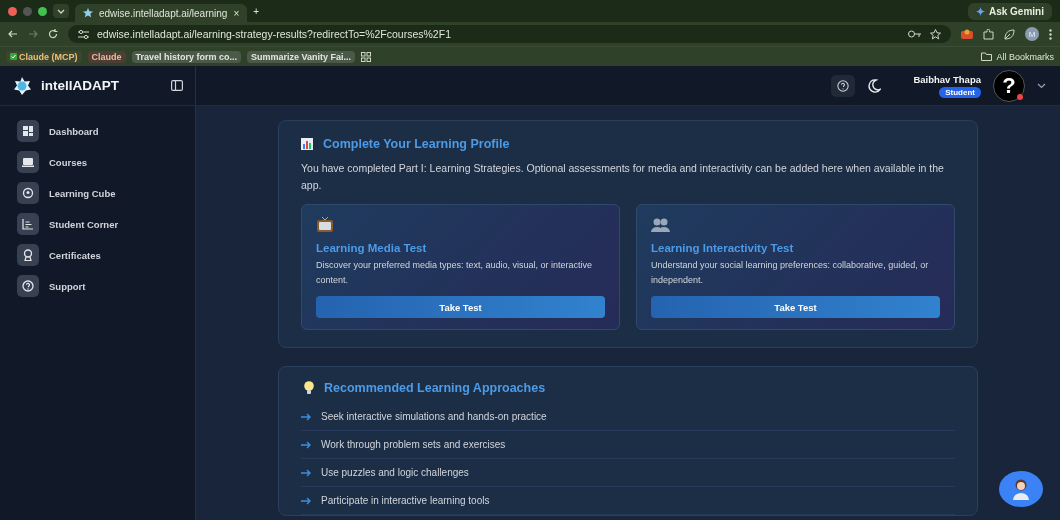 The width and height of the screenshot is (1060, 520). I want to click on help-button, so click(843, 85).